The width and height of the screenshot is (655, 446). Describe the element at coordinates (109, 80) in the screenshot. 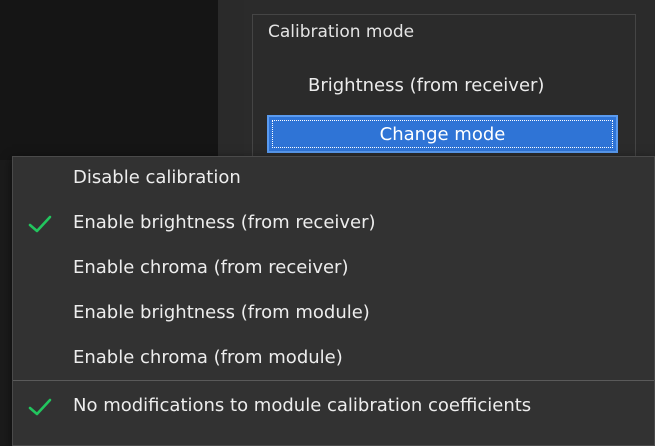

I see `left-pane` at that location.